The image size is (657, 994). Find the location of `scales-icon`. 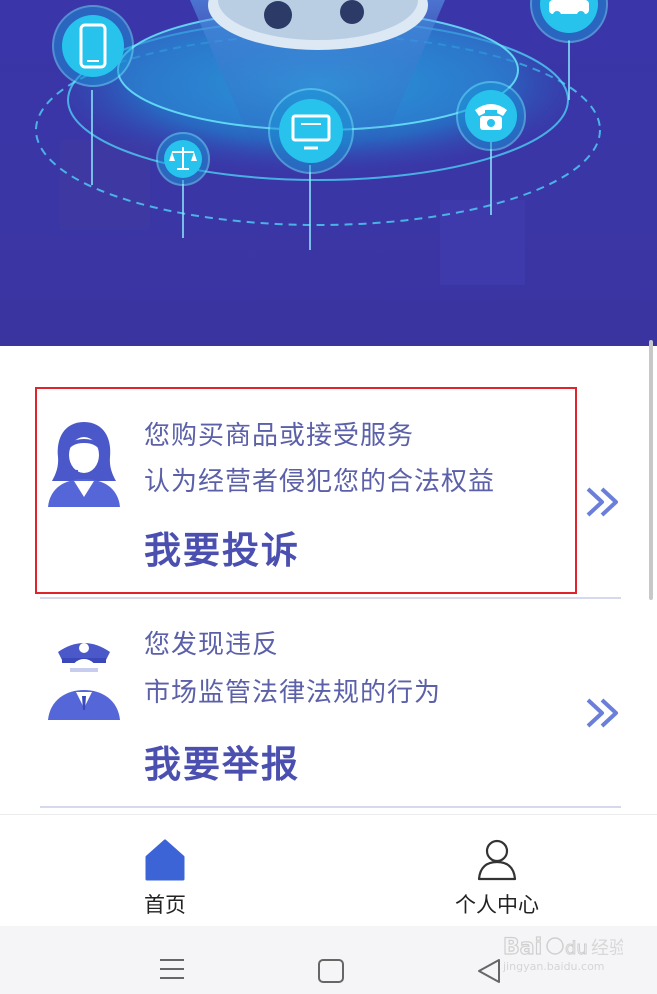

scales-icon is located at coordinates (183, 159).